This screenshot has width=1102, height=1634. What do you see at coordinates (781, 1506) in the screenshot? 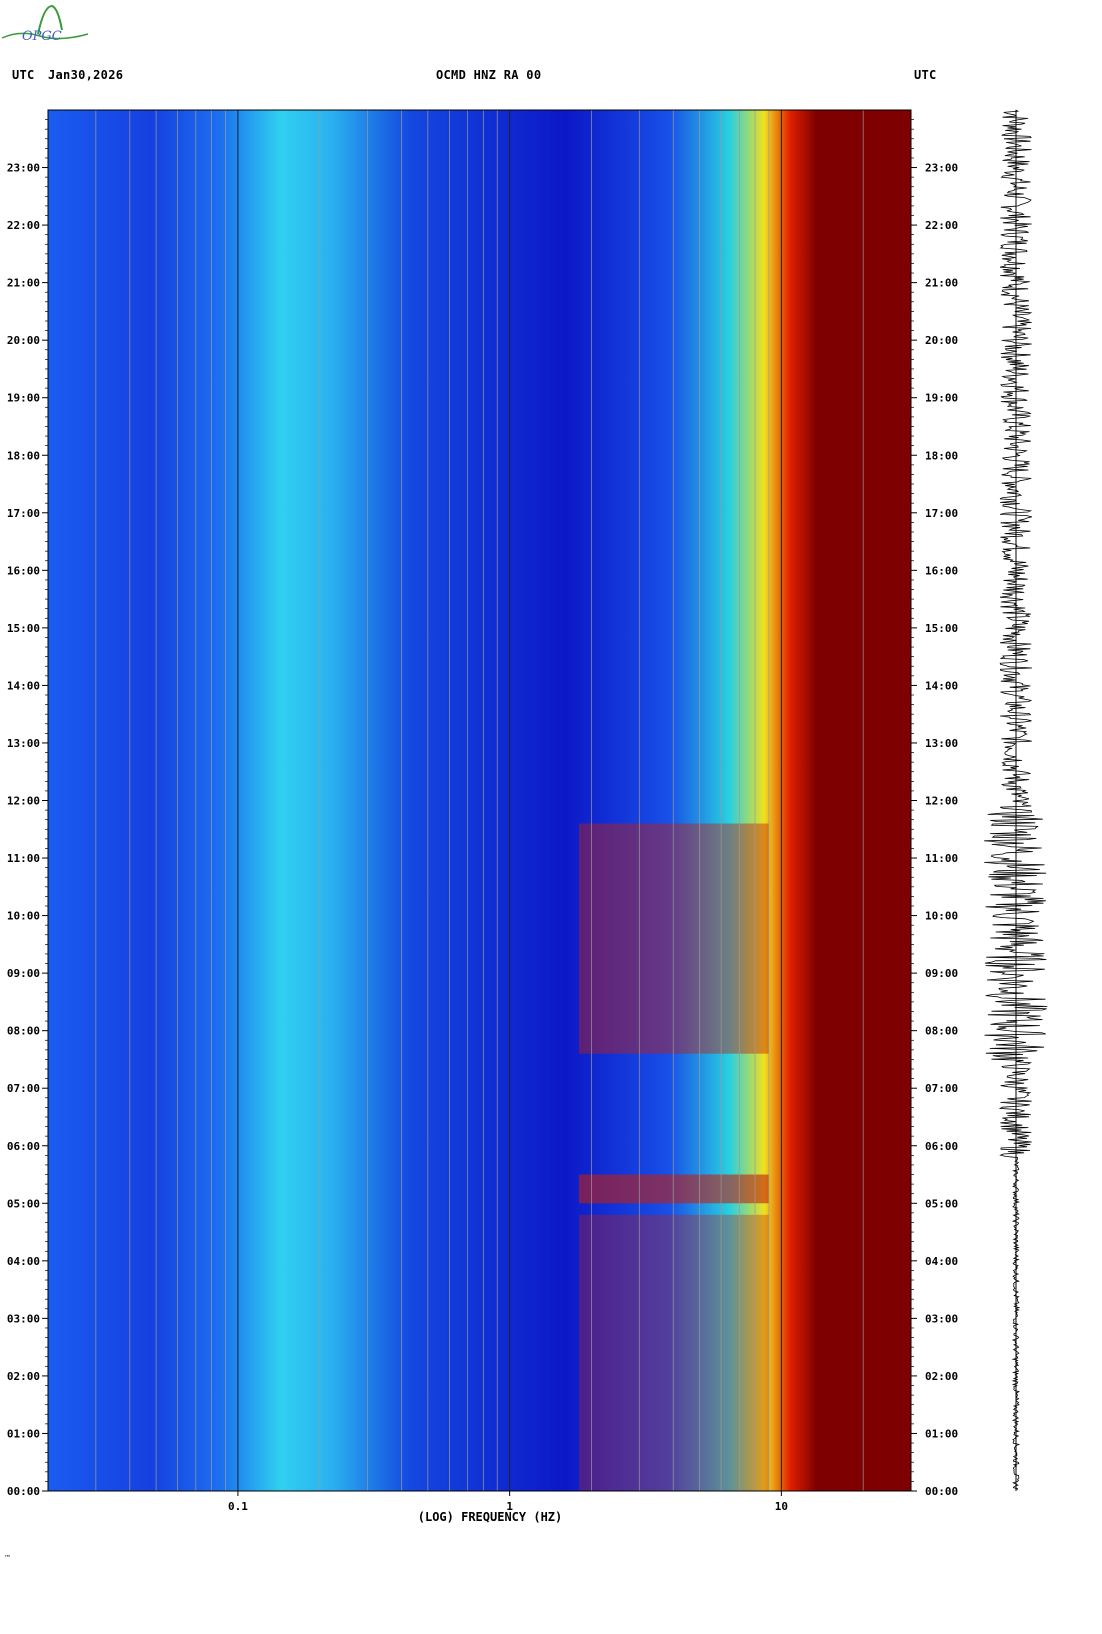
I see `x-tick-label: 10` at bounding box center [781, 1506].